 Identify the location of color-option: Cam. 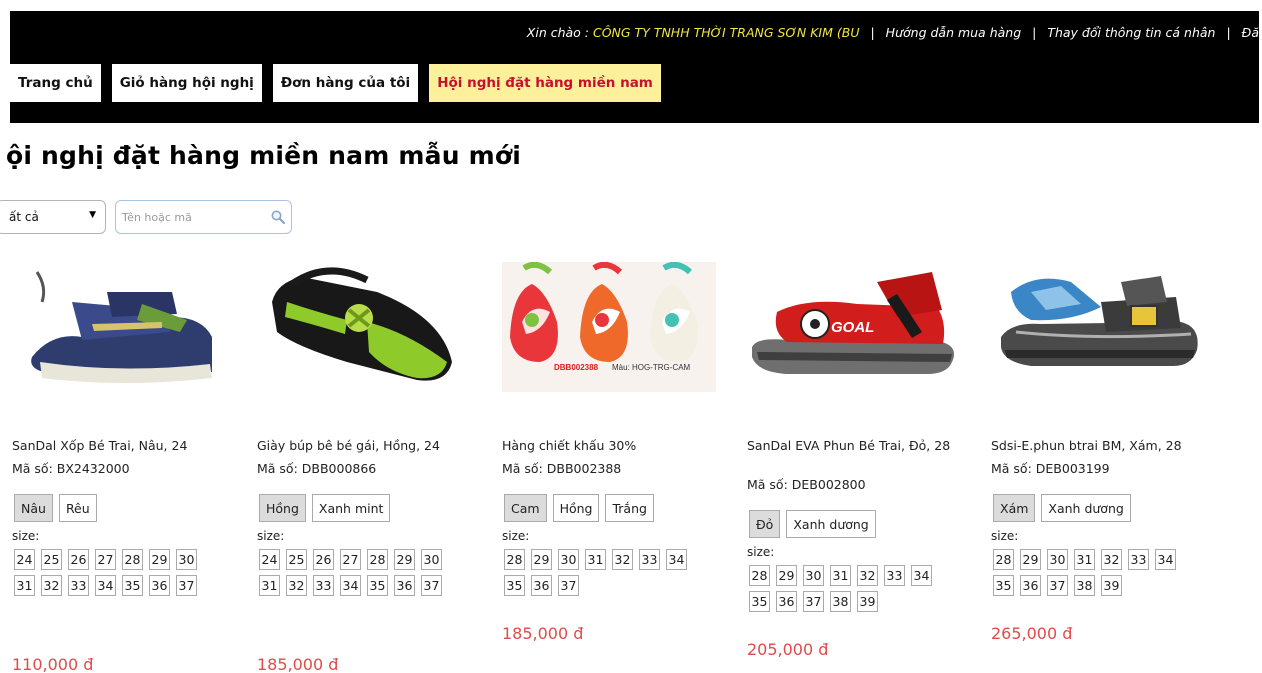
(525, 508).